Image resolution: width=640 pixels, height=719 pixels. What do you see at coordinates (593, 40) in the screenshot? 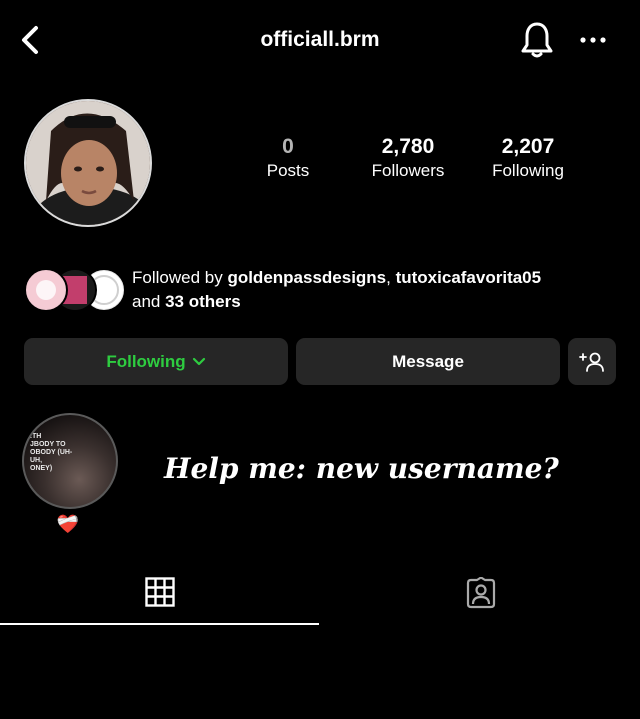
I see `more-options-icon` at bounding box center [593, 40].